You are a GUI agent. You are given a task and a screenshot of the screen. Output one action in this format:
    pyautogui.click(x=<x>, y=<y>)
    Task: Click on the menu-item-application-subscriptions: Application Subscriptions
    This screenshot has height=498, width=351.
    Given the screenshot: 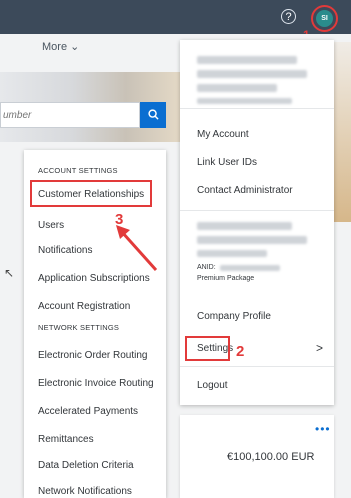 What is the action you would take?
    pyautogui.click(x=94, y=278)
    